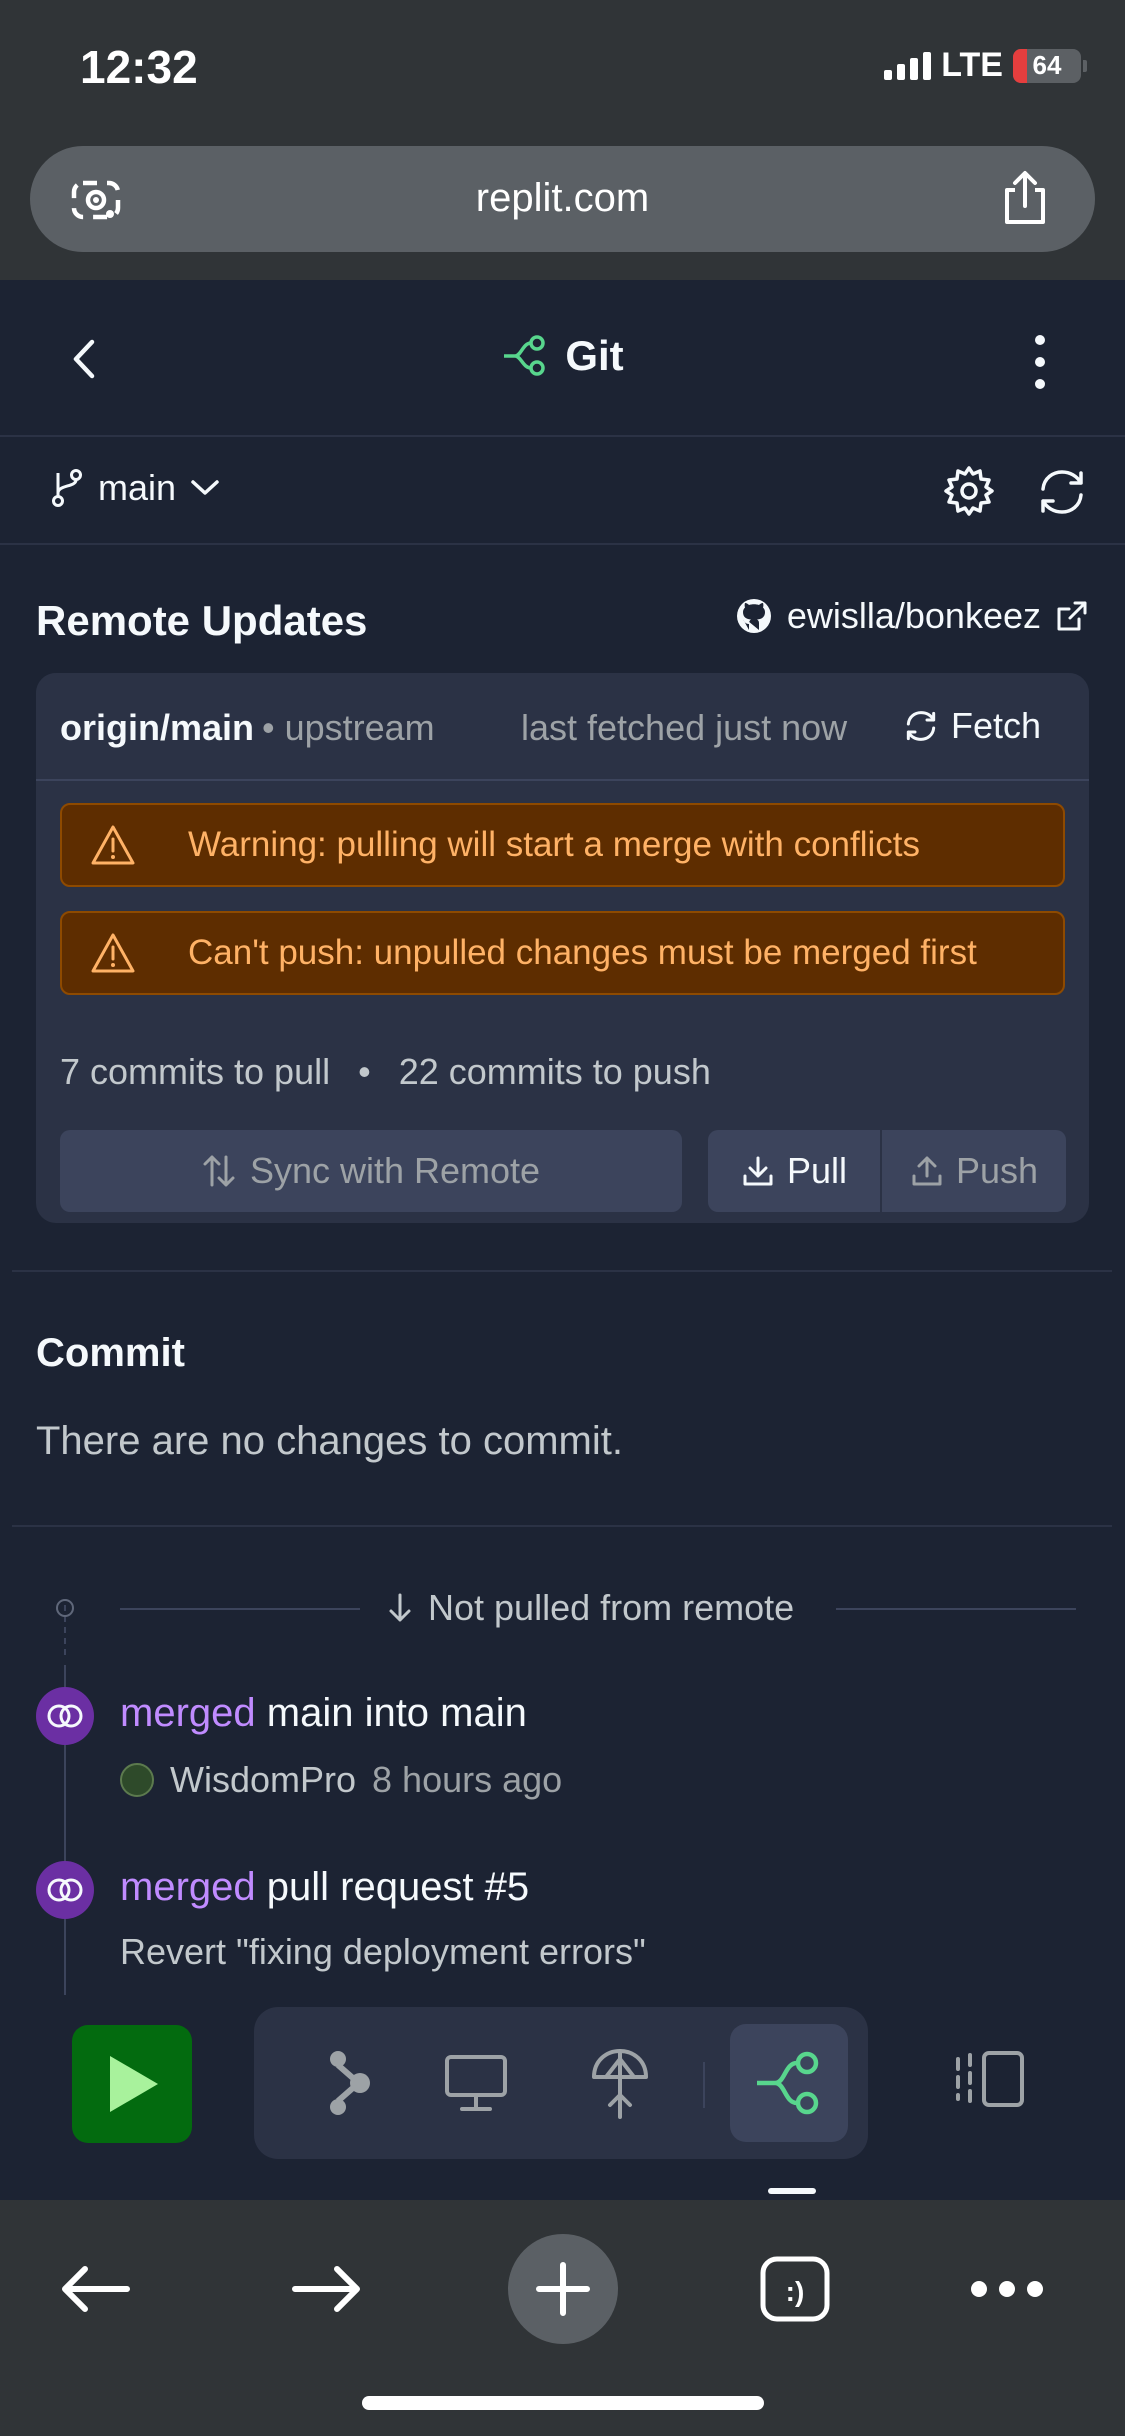 The image size is (1125, 2436). What do you see at coordinates (997, 1170) in the screenshot?
I see `push-label: Push` at bounding box center [997, 1170].